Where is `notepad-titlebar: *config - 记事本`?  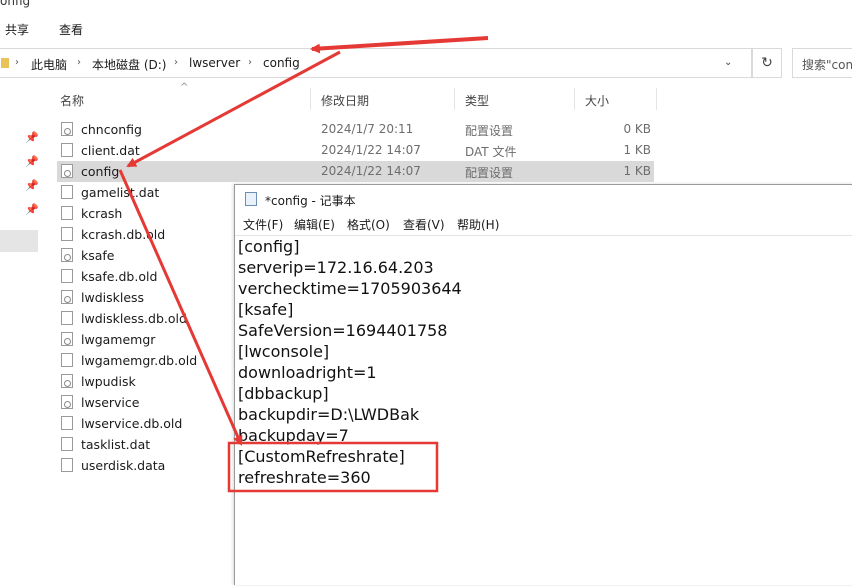
notepad-titlebar: *config - 记事本 is located at coordinates (543, 199).